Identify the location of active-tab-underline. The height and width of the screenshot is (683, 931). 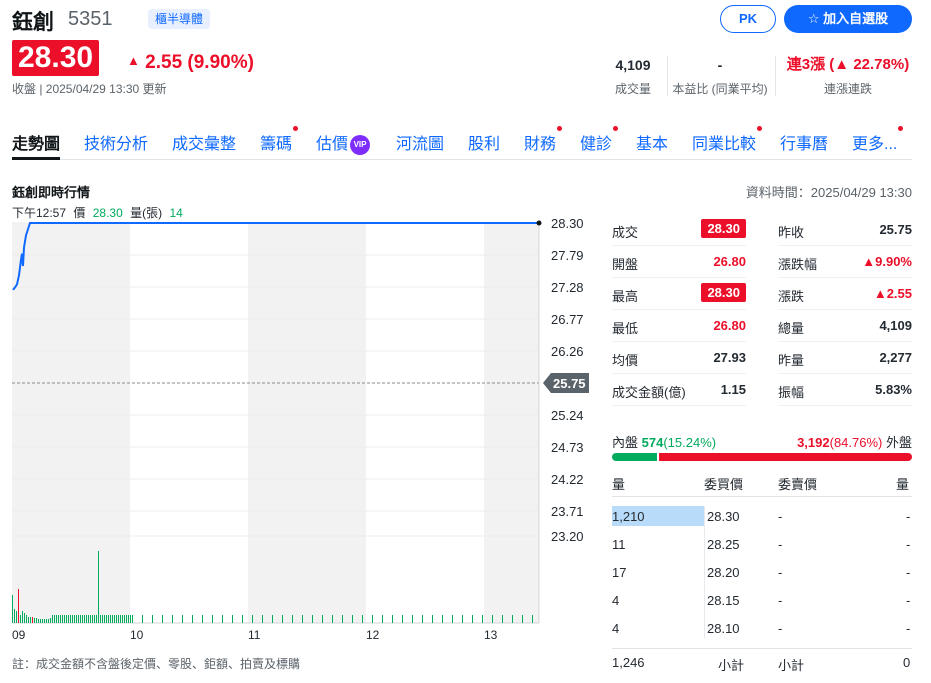
(36, 158).